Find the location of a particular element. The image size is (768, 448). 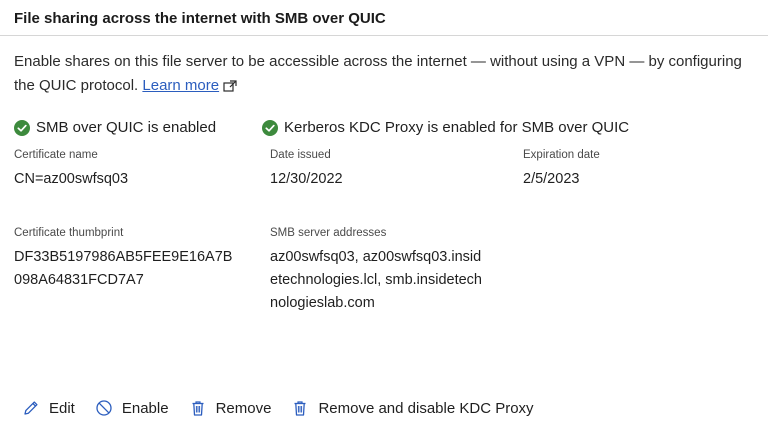

cert-name-label: Certificate name is located at coordinates (56, 155).